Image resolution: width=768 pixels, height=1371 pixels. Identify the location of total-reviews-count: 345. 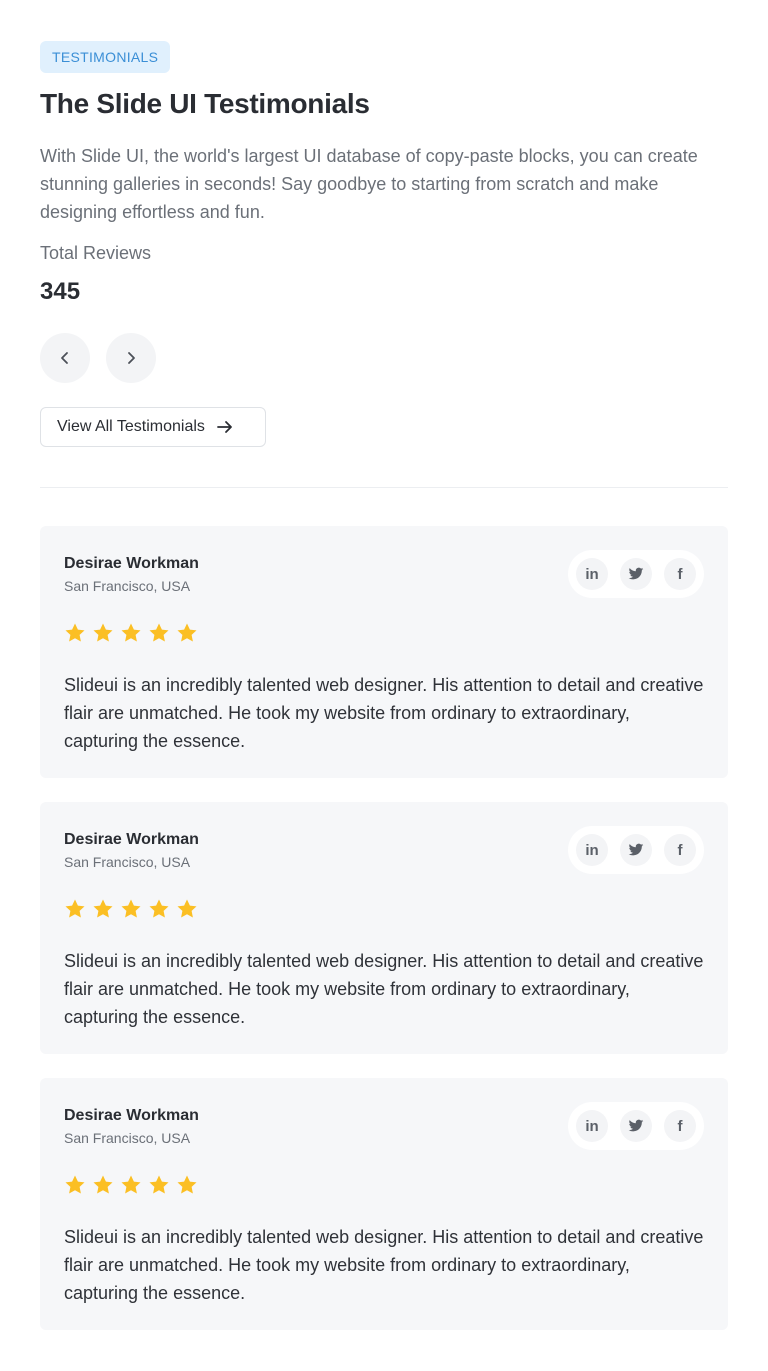
(60, 291).